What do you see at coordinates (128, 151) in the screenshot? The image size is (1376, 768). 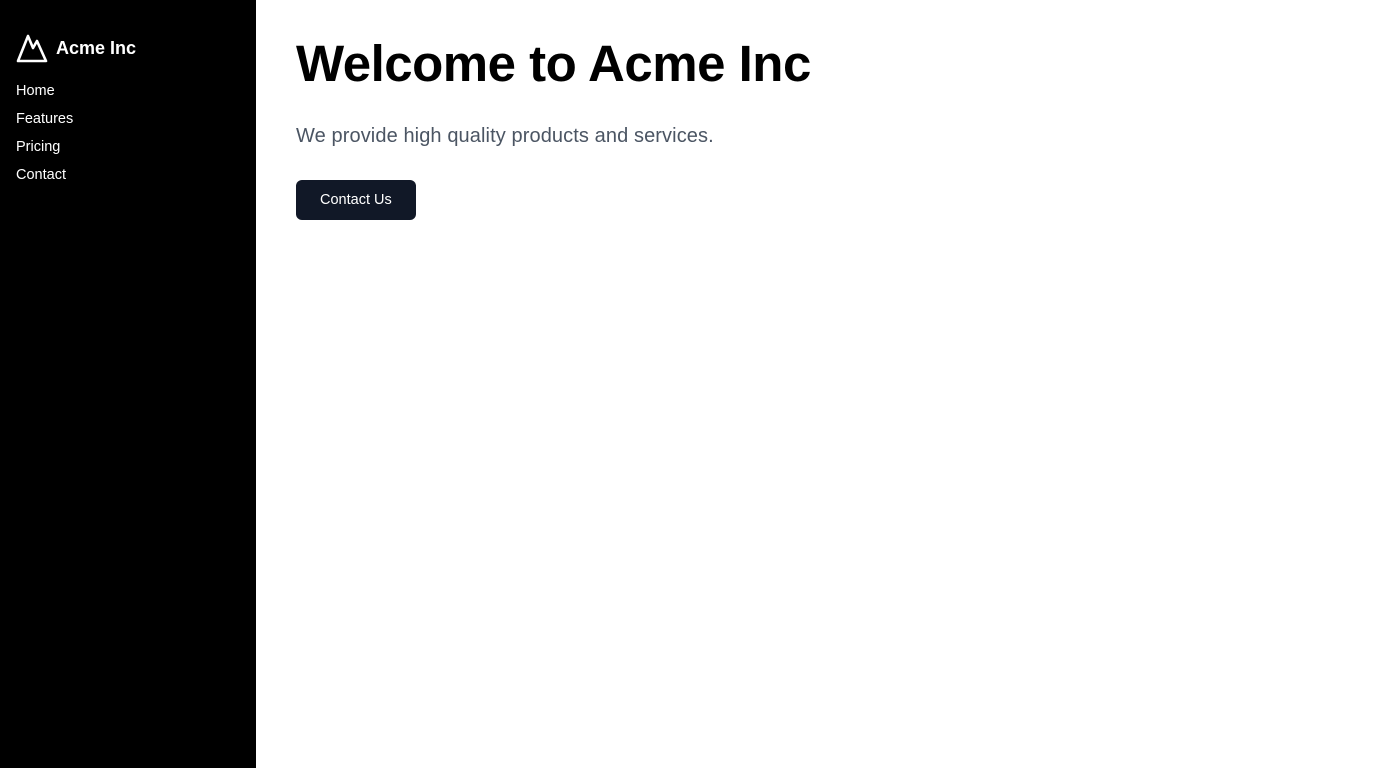 I see `sidebar-item-pricing: Pricing` at bounding box center [128, 151].